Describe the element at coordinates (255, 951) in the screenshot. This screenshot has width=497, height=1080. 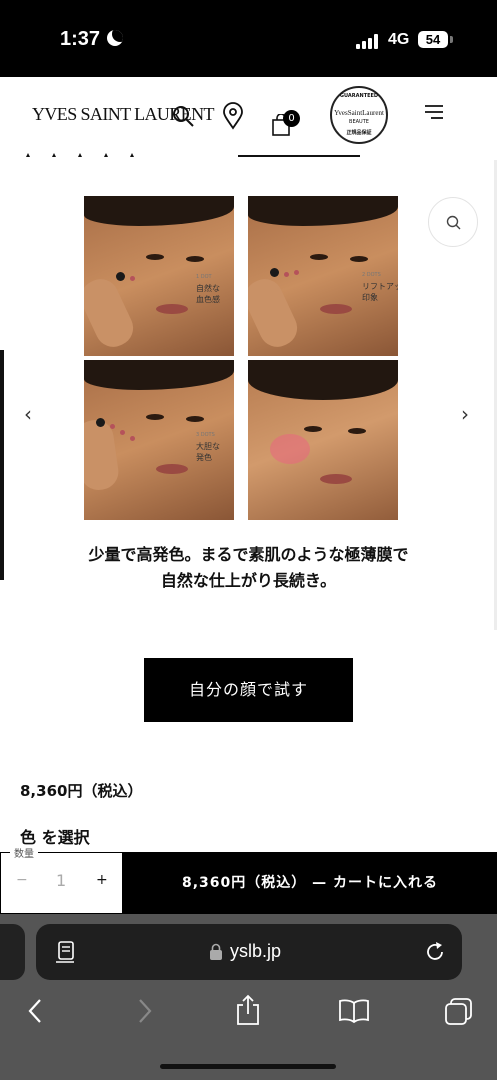
I see `url-text: yslb.jp` at that location.